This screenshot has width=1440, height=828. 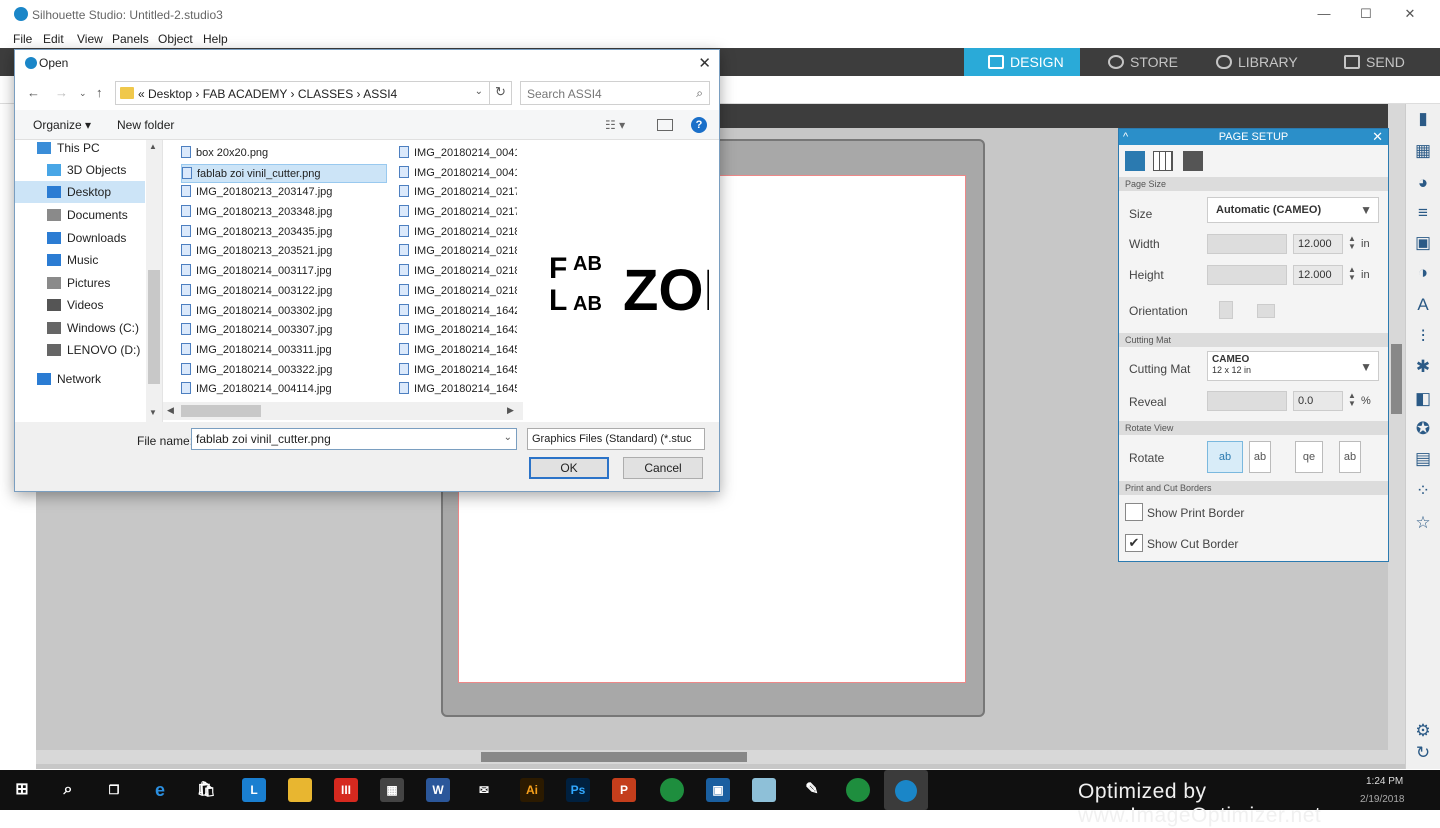 What do you see at coordinates (906, 790) in the screenshot?
I see `silhouette-studio-taskbar-icon` at bounding box center [906, 790].